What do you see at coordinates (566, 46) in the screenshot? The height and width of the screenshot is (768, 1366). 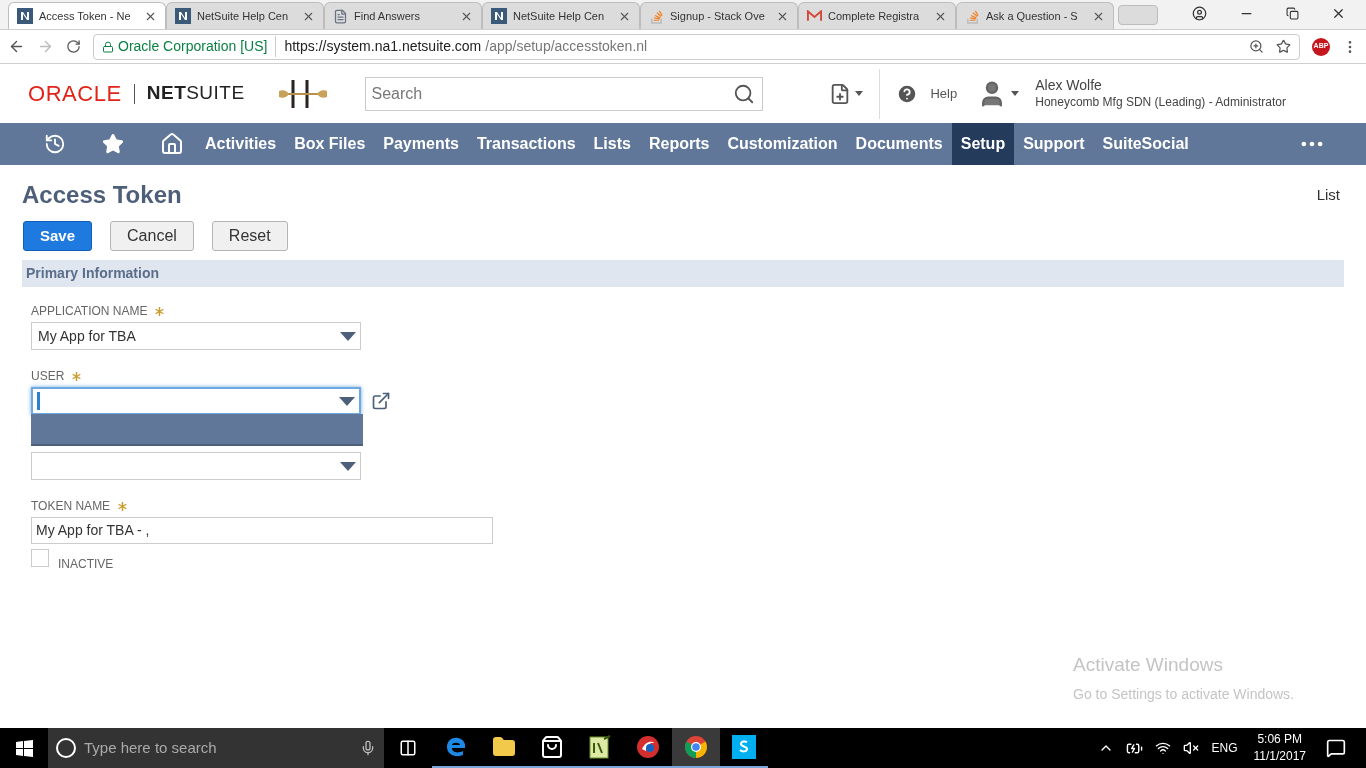 I see `url-path: /app/setup/accesstoken.nl` at bounding box center [566, 46].